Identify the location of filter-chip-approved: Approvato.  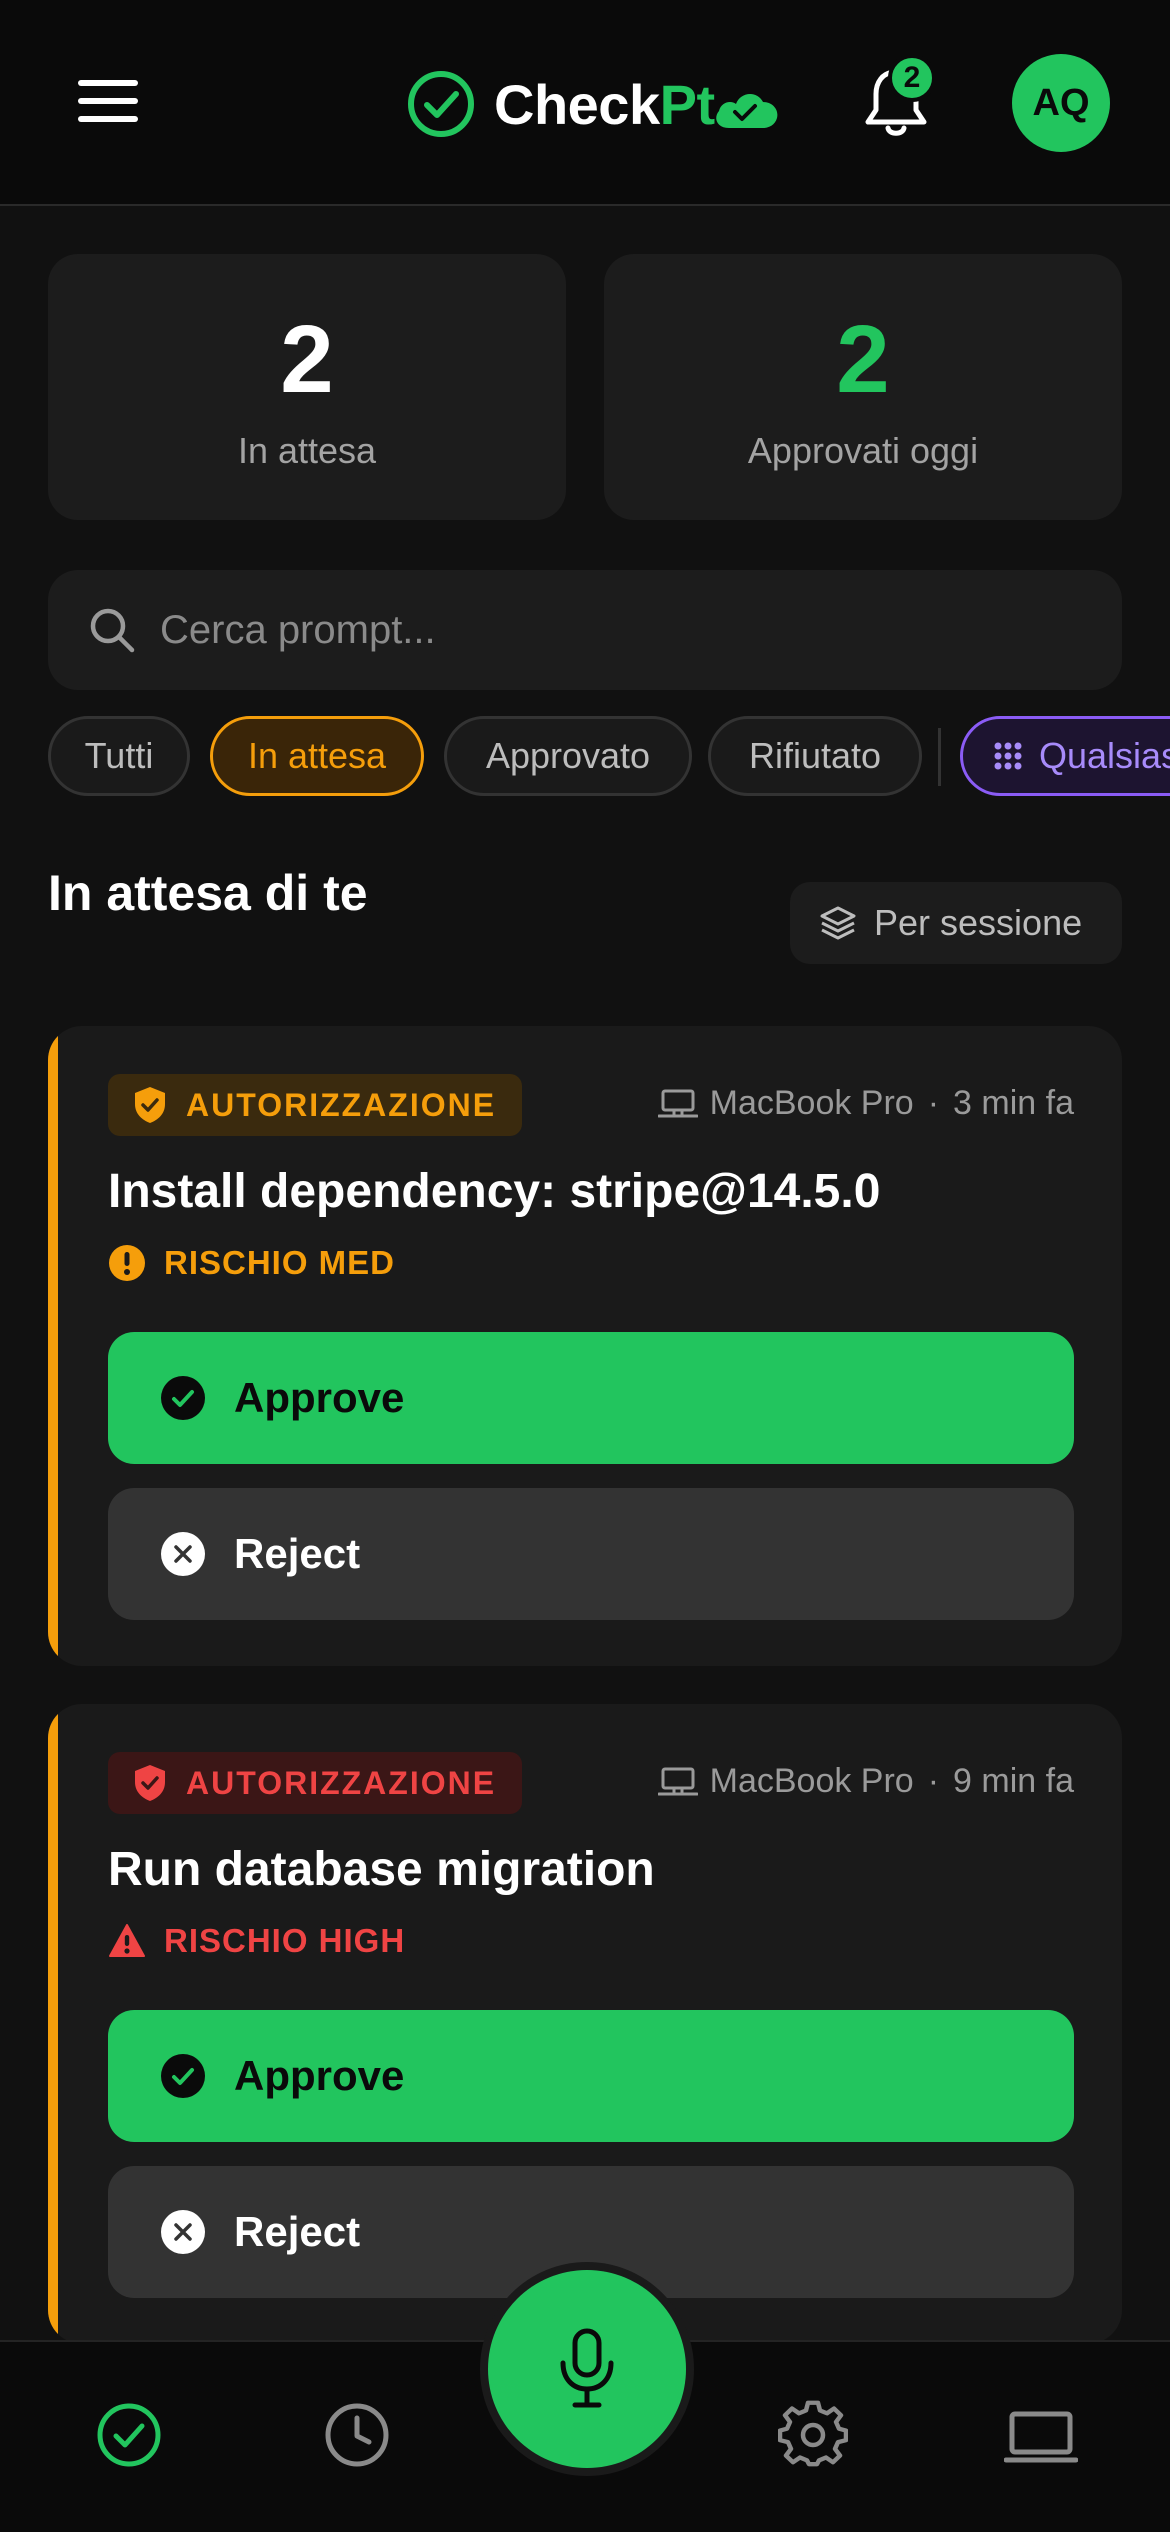
(568, 756).